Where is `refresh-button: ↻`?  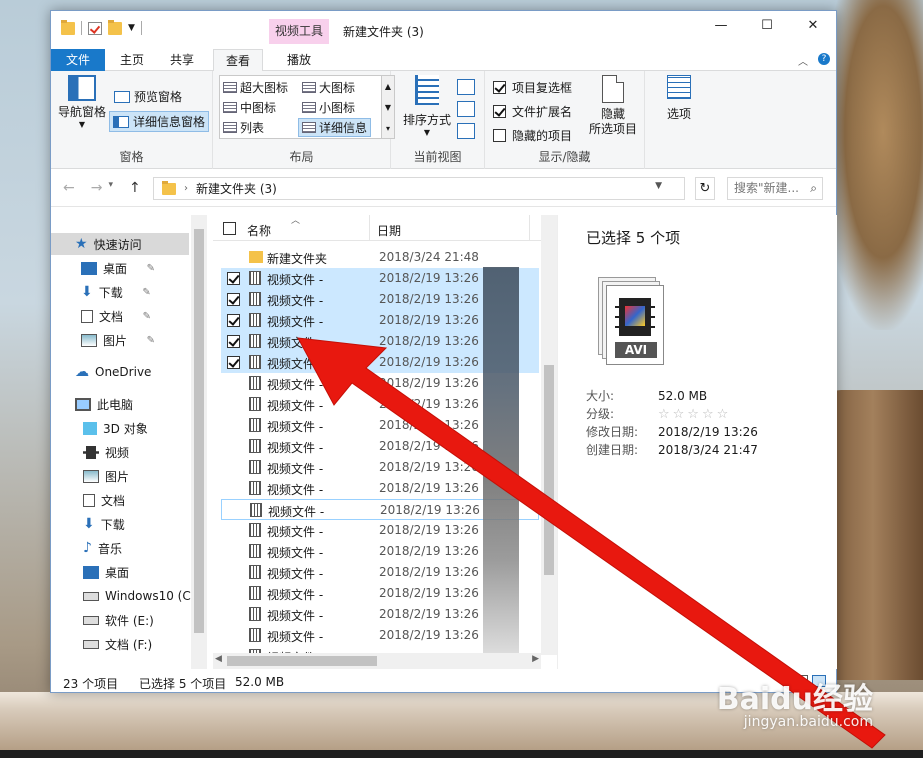 refresh-button: ↻ is located at coordinates (705, 188).